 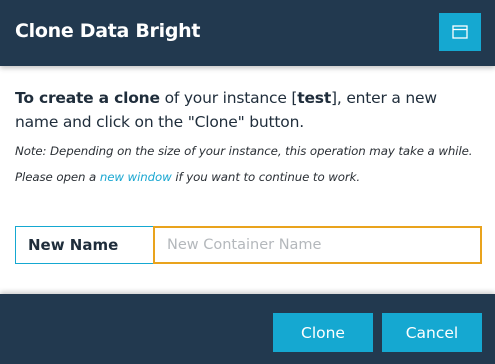 I want to click on new-window-link: new window, so click(x=136, y=177).